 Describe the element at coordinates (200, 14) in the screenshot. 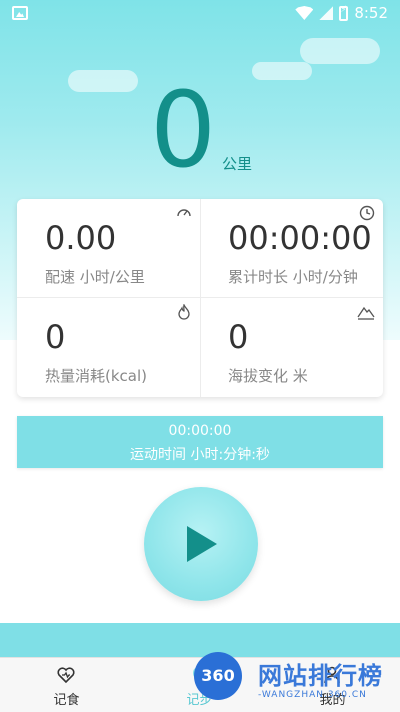

I see `status-bar: 8:52` at that location.